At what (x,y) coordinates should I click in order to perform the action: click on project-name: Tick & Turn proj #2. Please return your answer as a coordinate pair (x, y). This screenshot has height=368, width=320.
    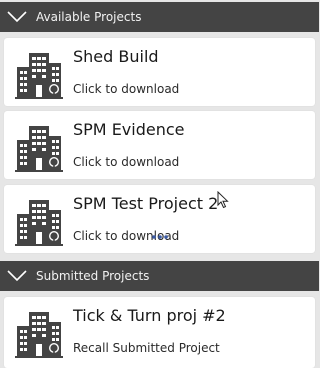
    Looking at the image, I should click on (149, 315).